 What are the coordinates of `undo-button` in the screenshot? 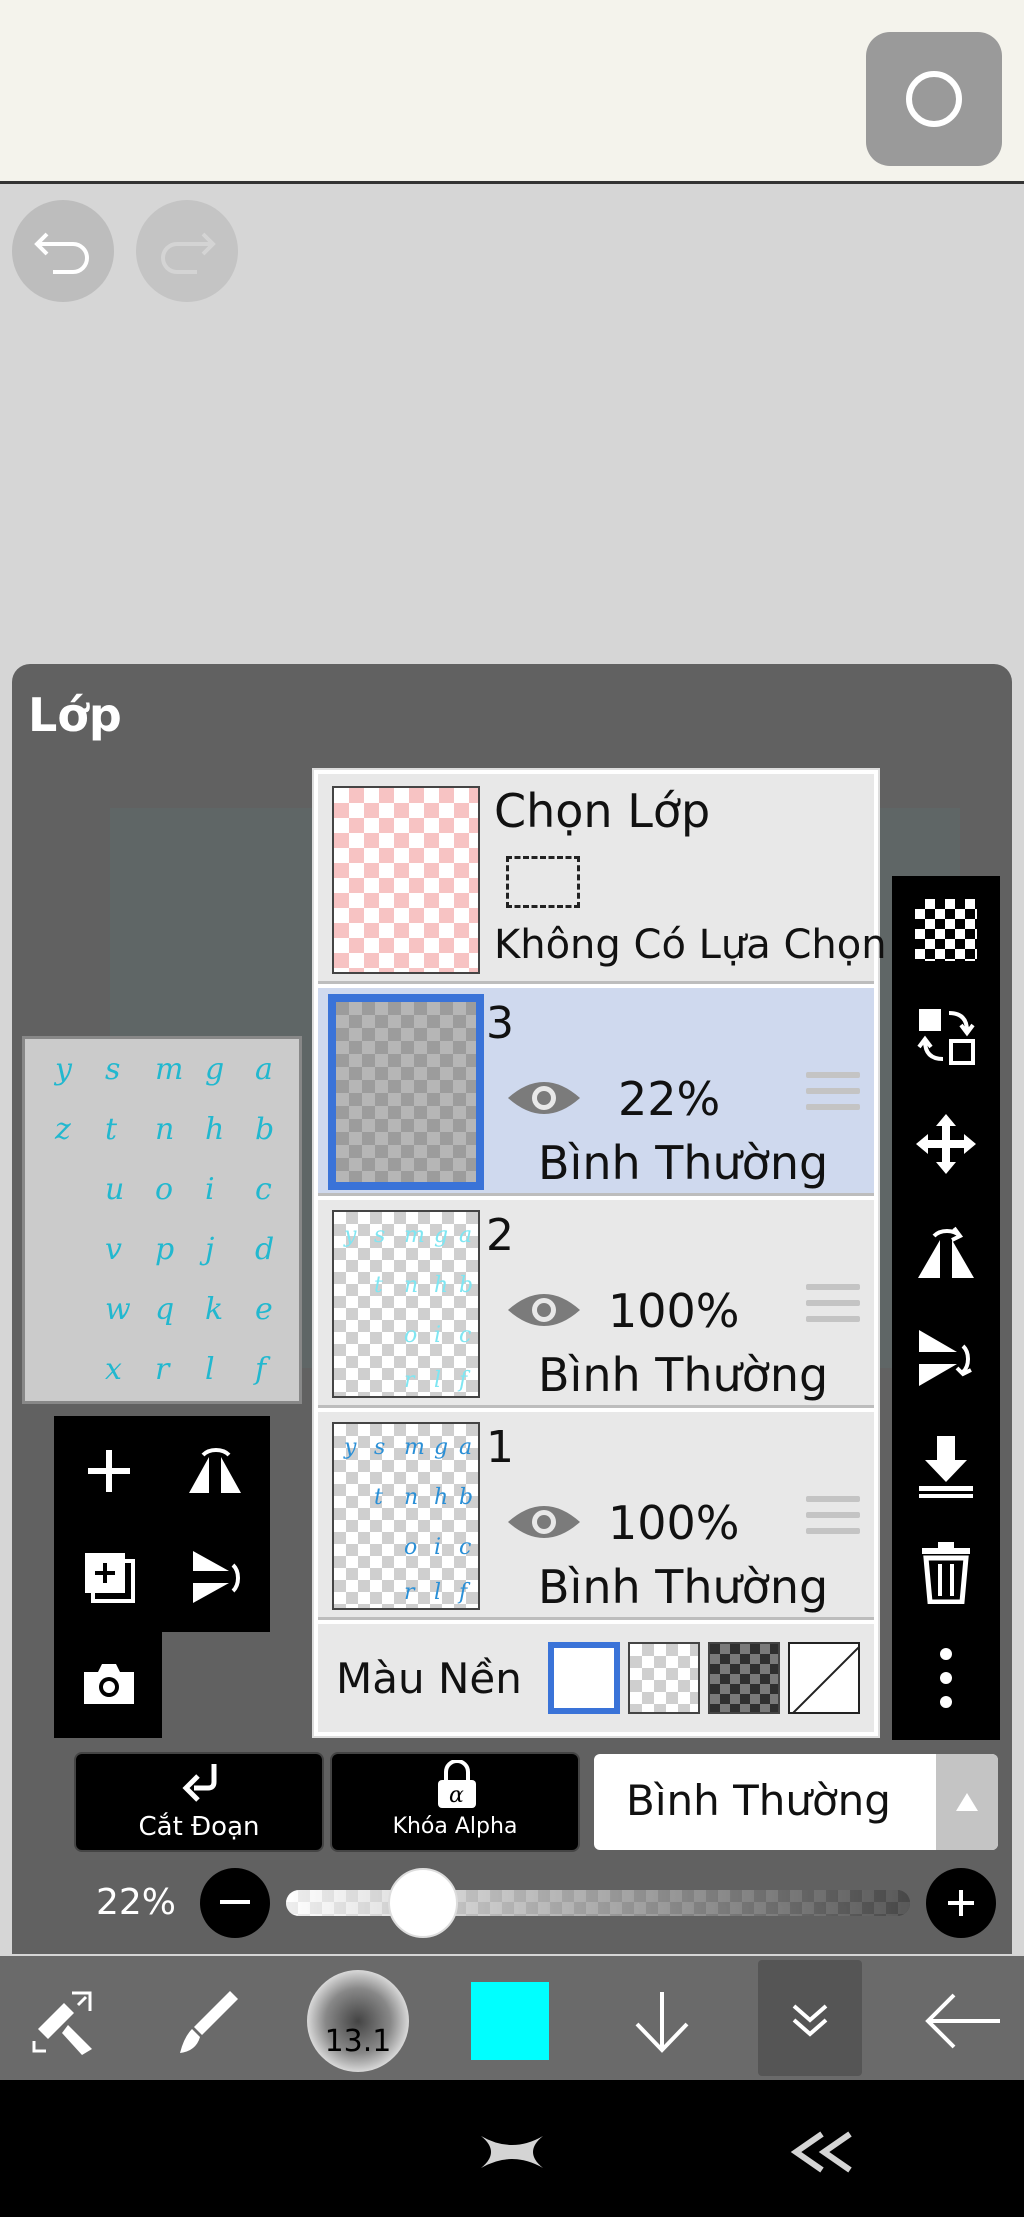 It's located at (63, 251).